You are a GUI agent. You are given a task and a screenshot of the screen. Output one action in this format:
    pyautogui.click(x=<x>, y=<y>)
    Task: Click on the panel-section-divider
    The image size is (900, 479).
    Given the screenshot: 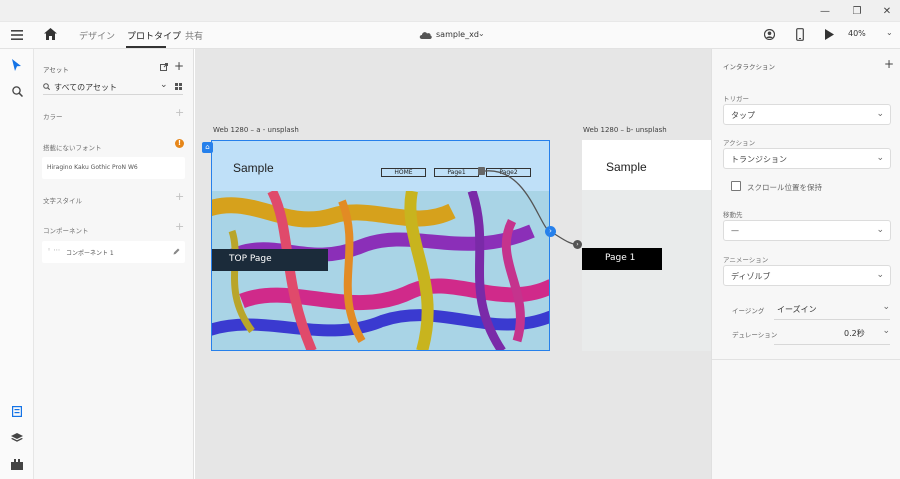 What is the action you would take?
    pyautogui.click(x=806, y=359)
    